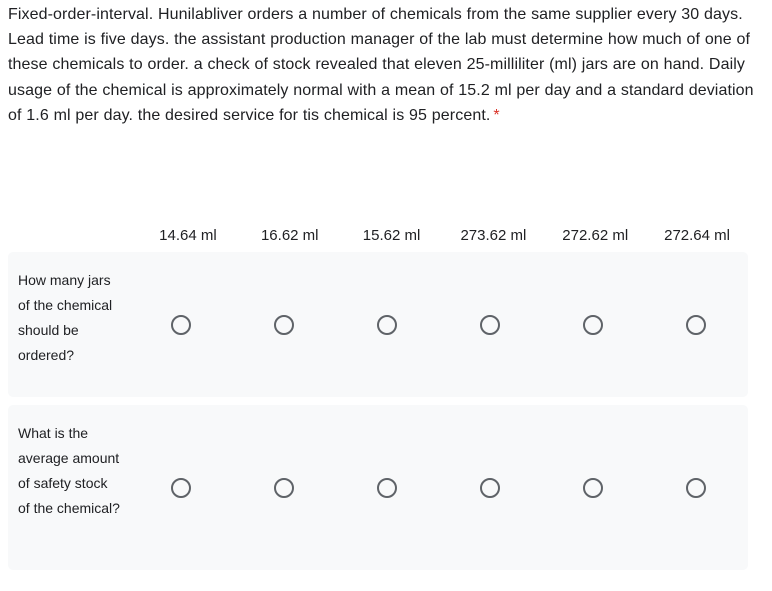 Image resolution: width=772 pixels, height=591 pixels. I want to click on radio-cell-row0-col2, so click(386, 324).